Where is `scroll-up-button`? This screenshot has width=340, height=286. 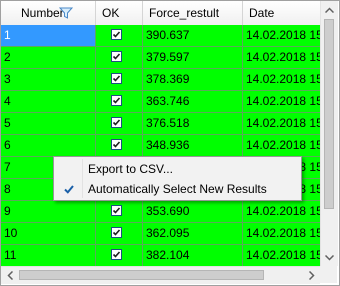
scroll-up-button is located at coordinates (329, 9).